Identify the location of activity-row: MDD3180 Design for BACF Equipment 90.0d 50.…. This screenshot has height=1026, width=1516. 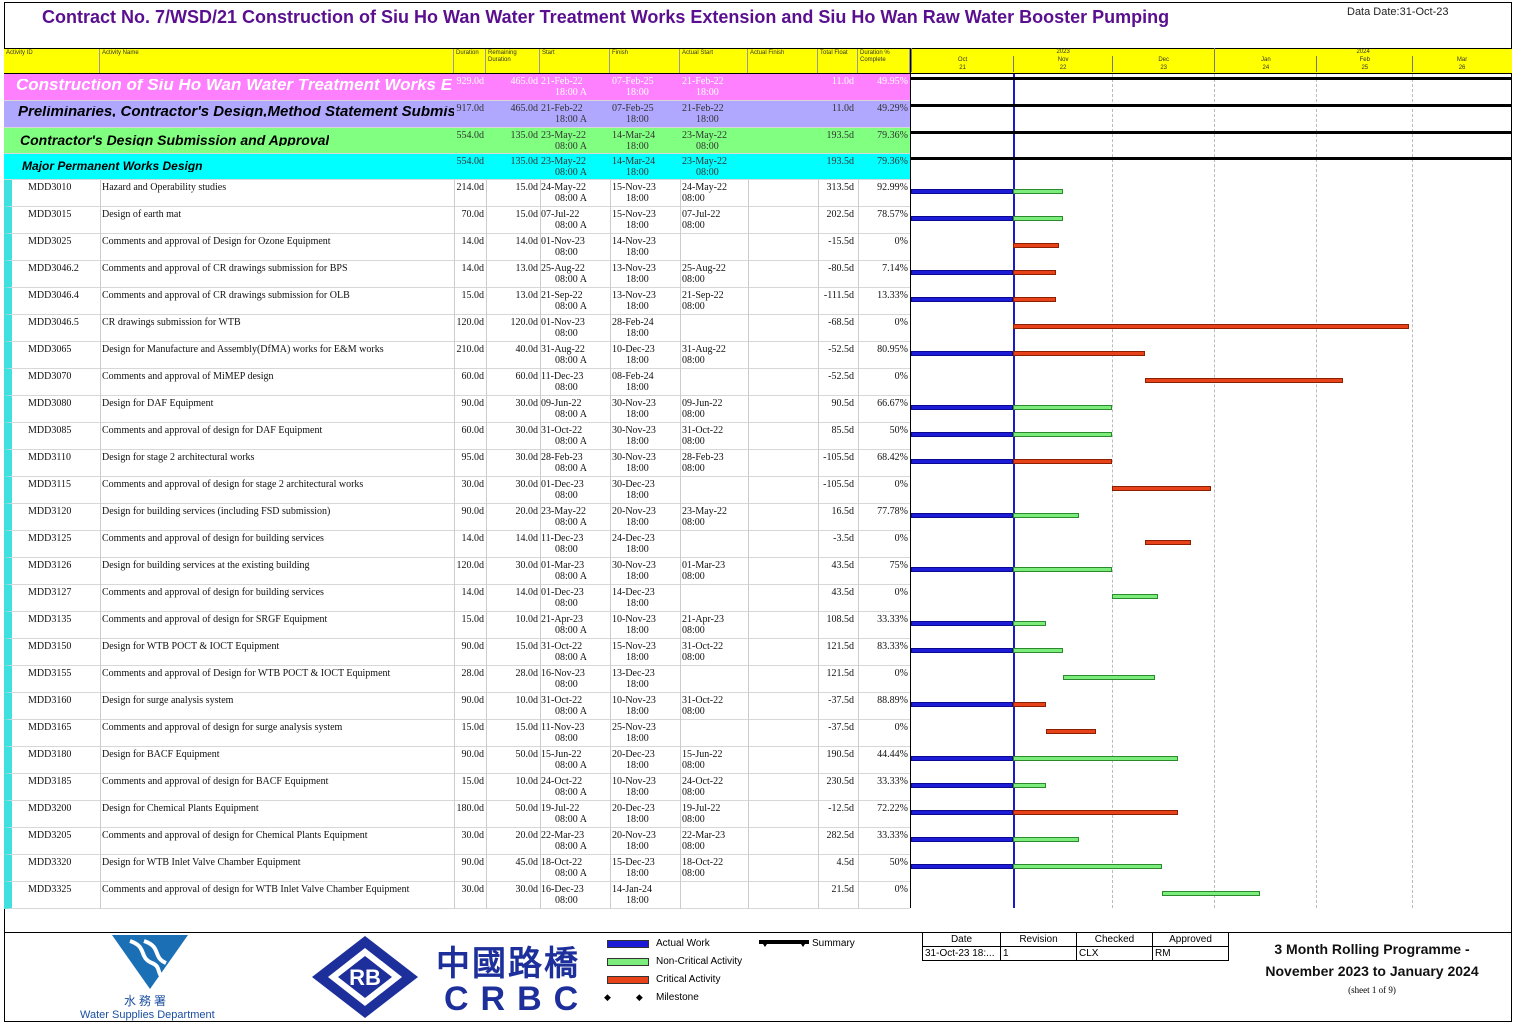
(457, 760).